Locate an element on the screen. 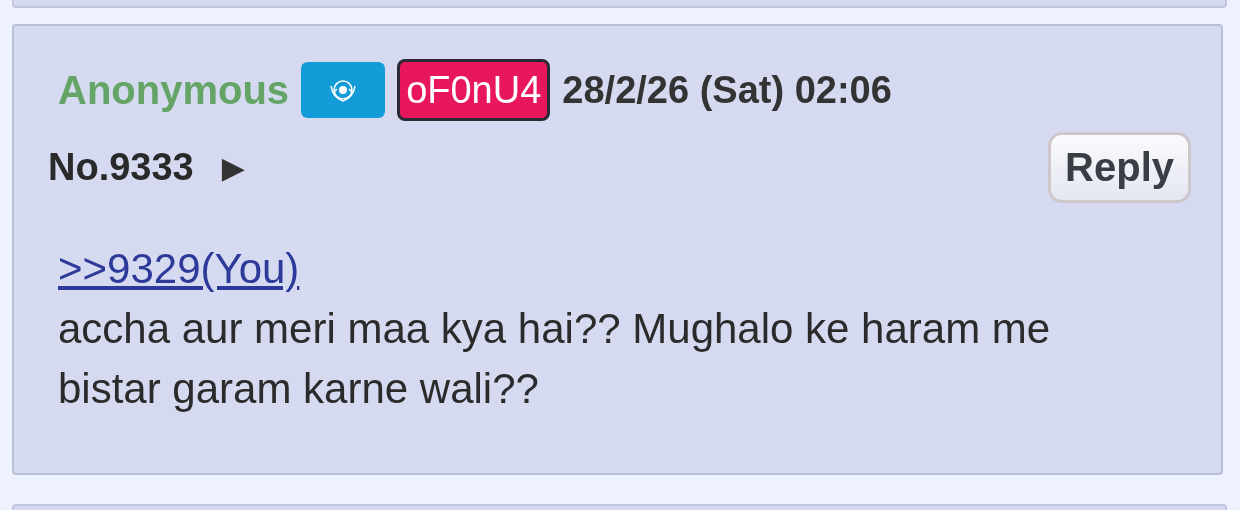 Image resolution: width=1240 pixels, height=510 pixels. post-date: 28/2/26 (Sat) 02:06 is located at coordinates (727, 90).